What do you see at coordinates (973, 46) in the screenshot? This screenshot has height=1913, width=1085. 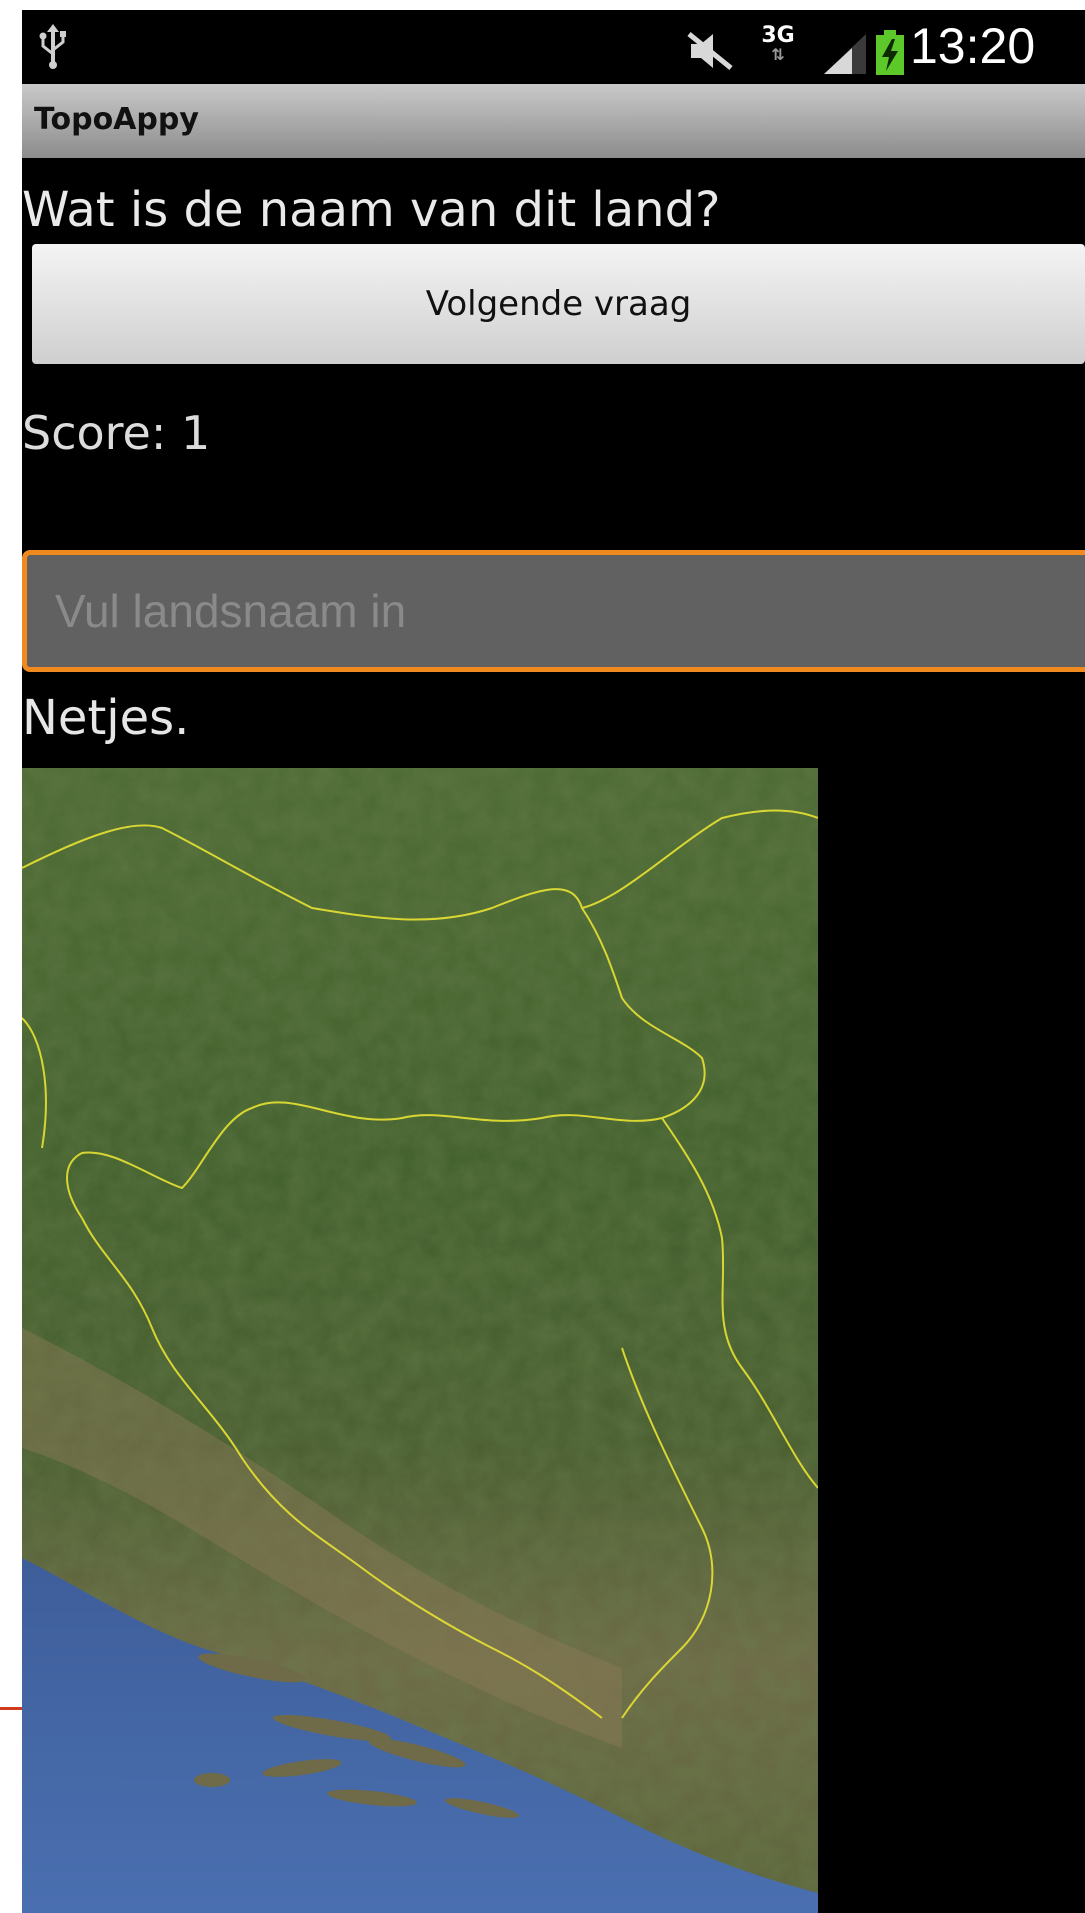 I see `status-clock: 13:20` at bounding box center [973, 46].